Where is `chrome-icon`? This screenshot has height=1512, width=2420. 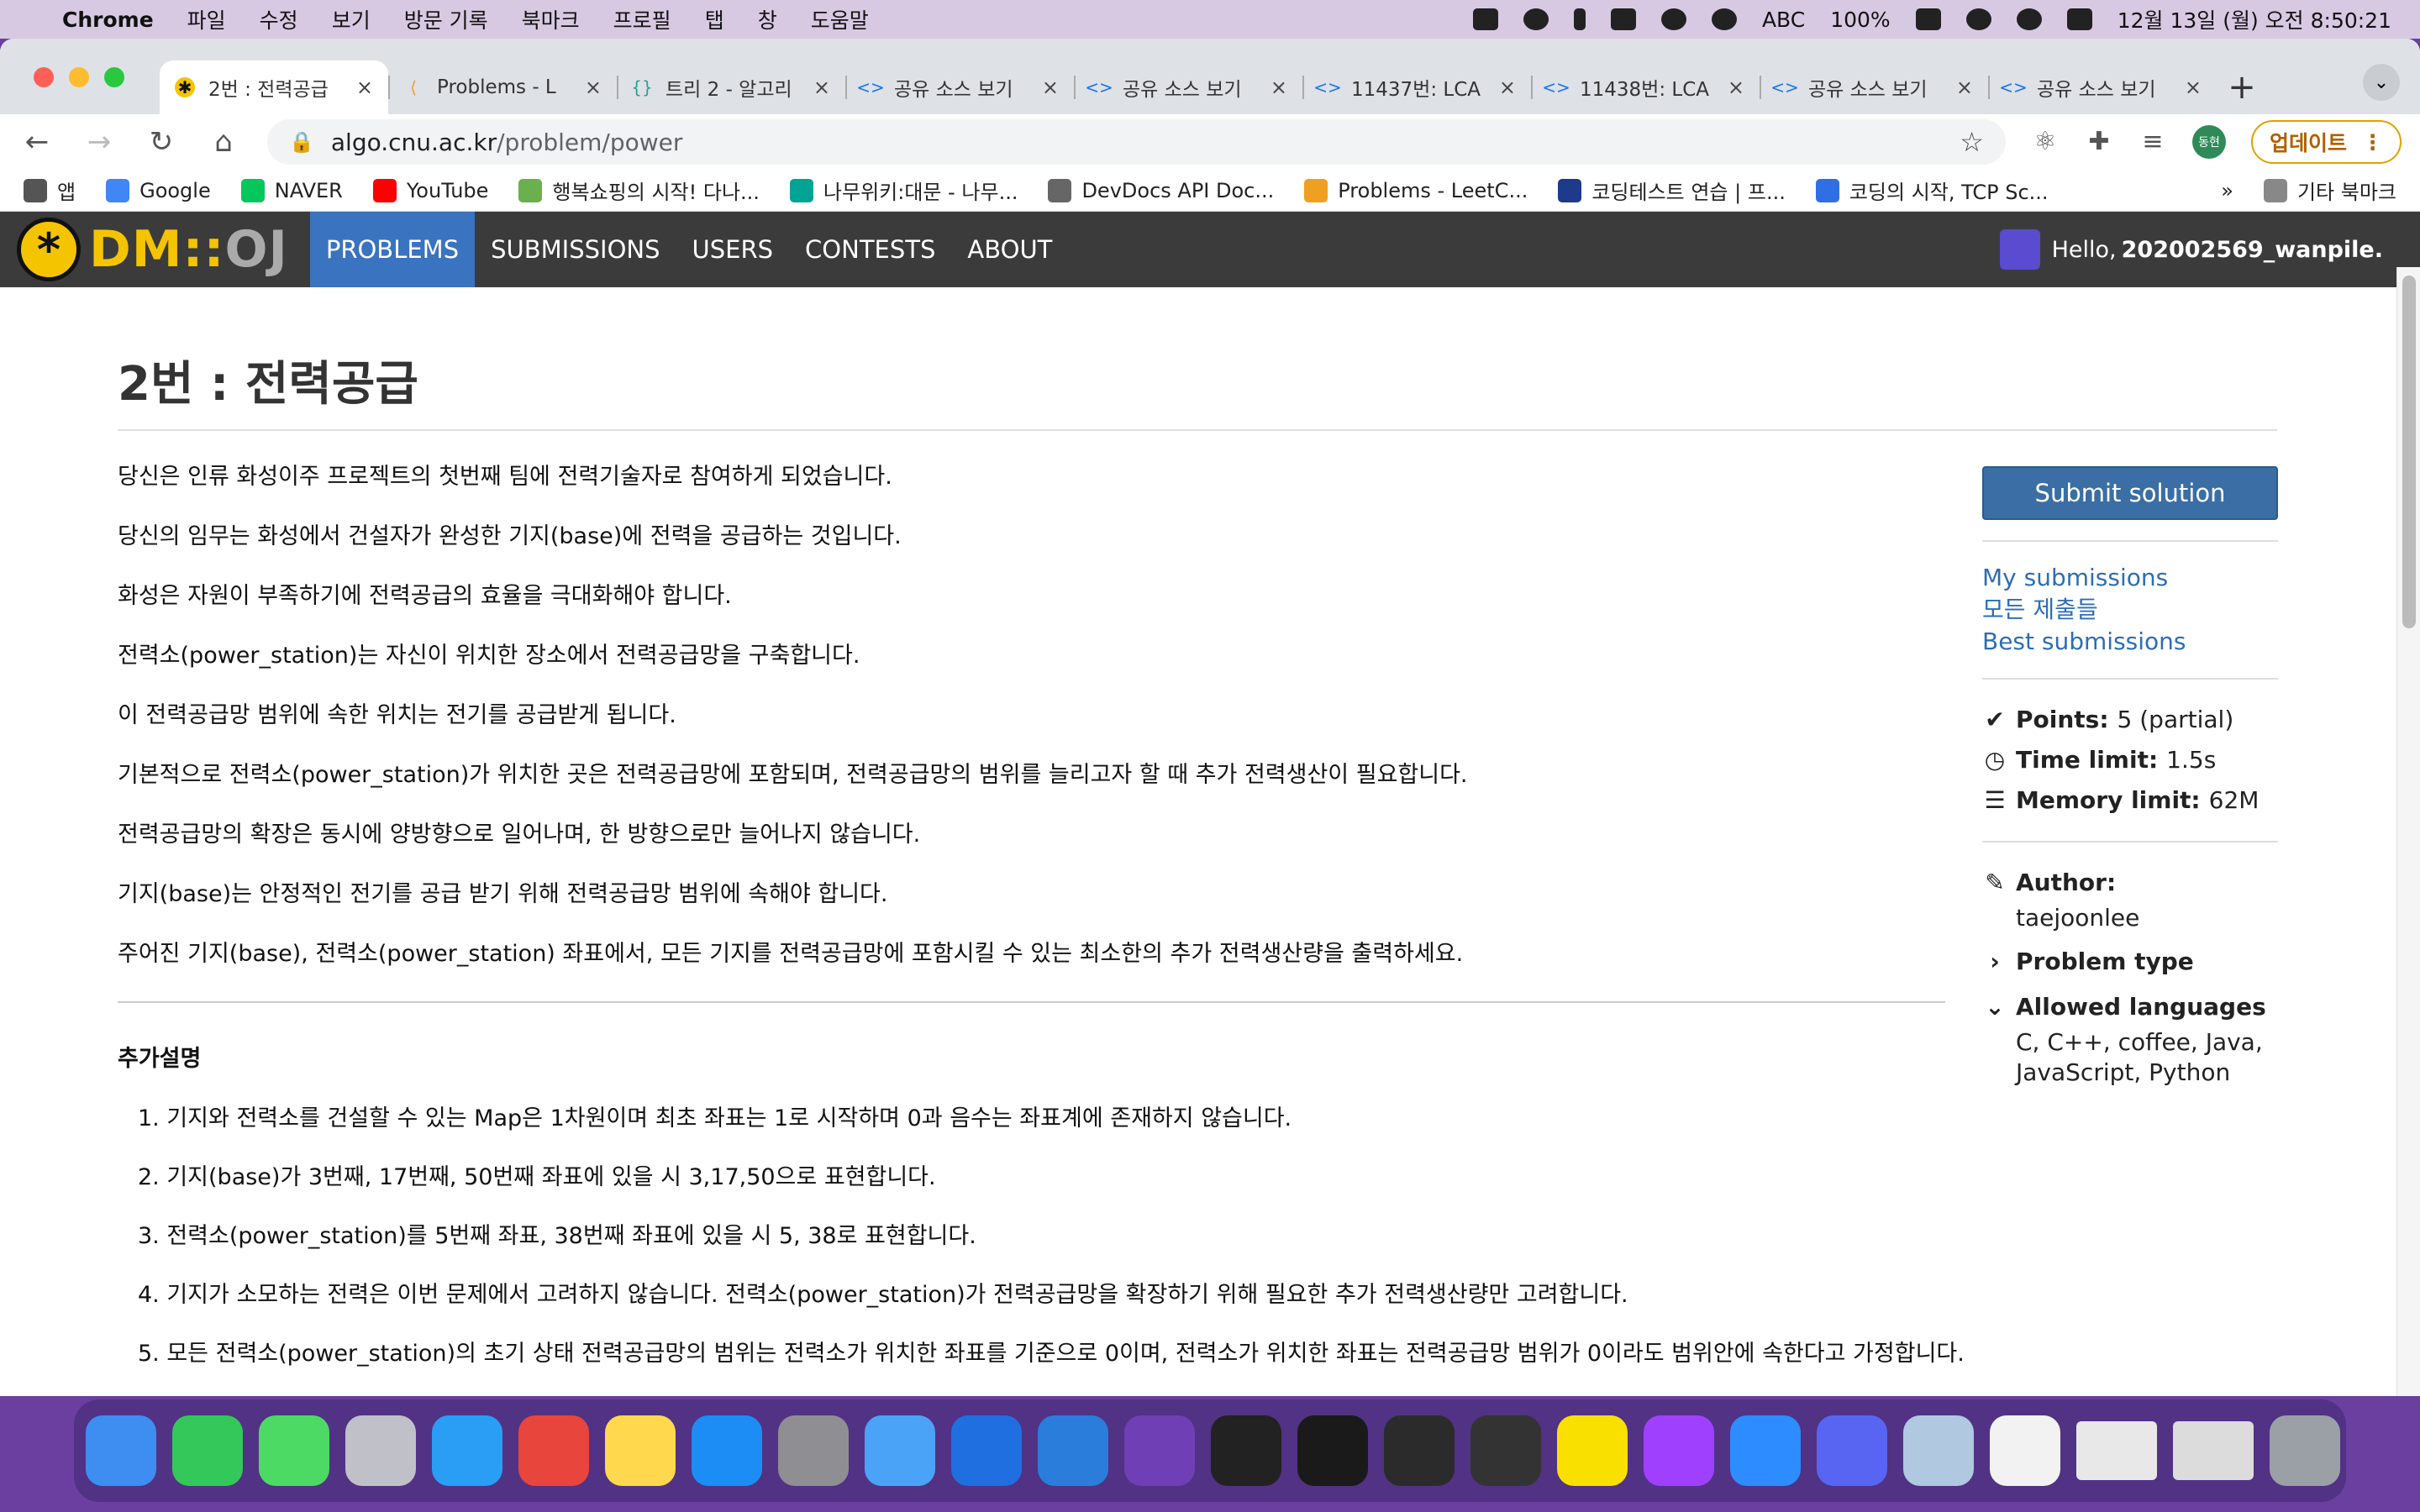
chrome-icon is located at coordinates (553, 1450).